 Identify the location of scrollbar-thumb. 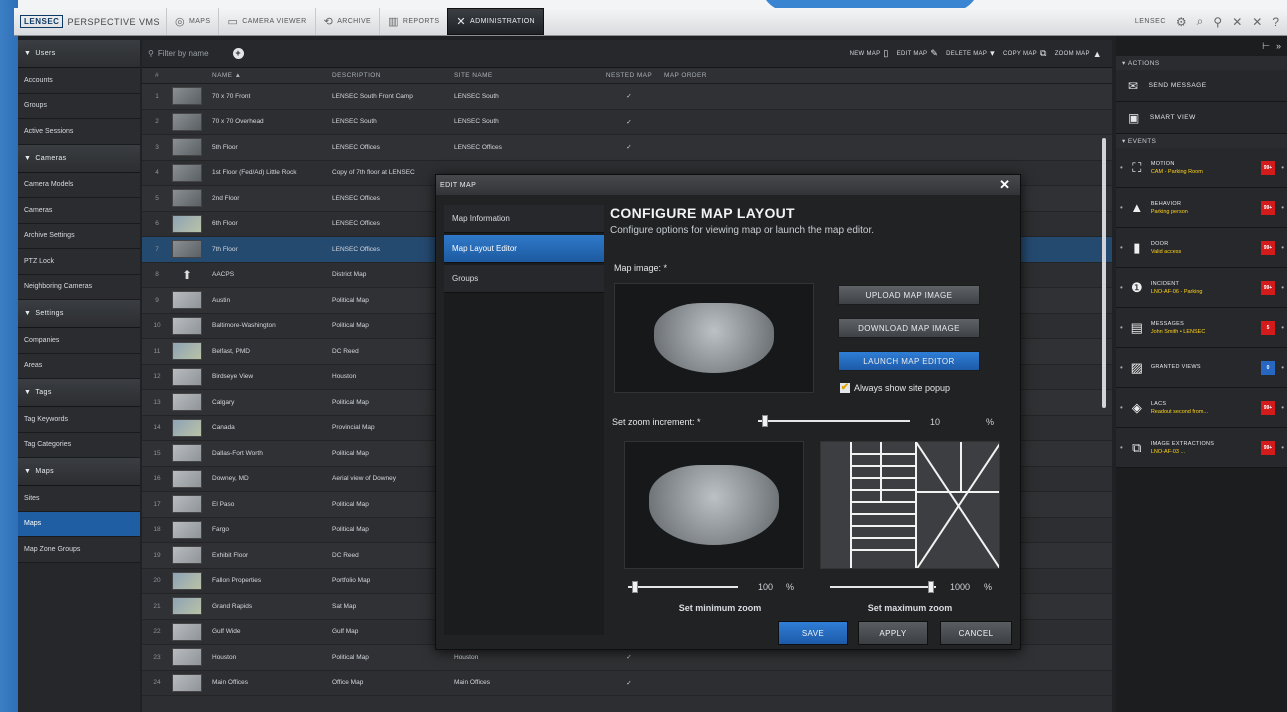
(1104, 273).